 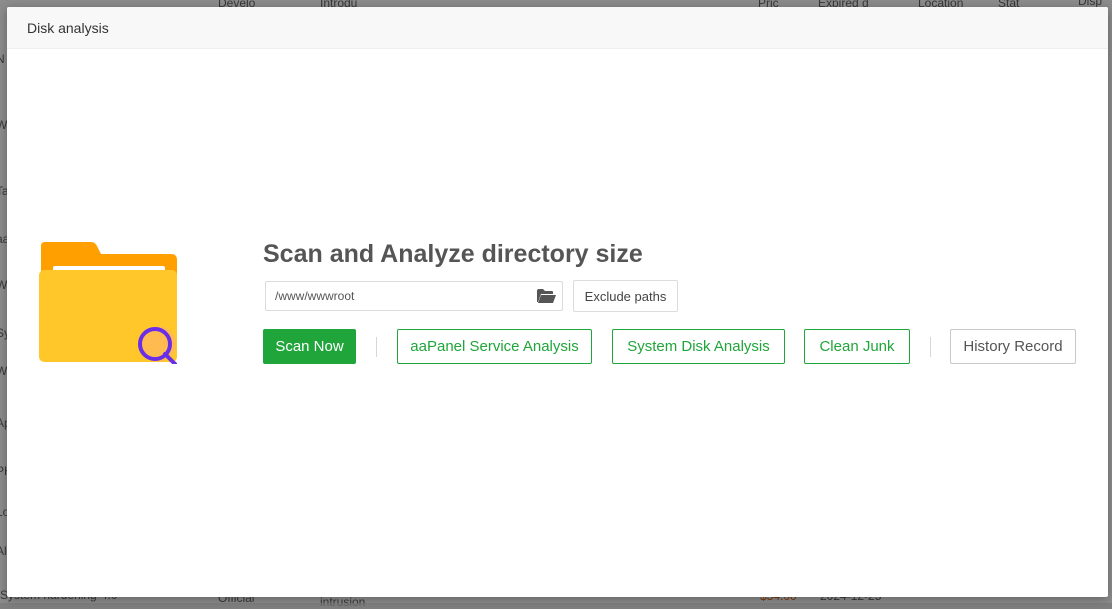 I want to click on scan-path-input: /www/wwwroot, so click(x=414, y=296).